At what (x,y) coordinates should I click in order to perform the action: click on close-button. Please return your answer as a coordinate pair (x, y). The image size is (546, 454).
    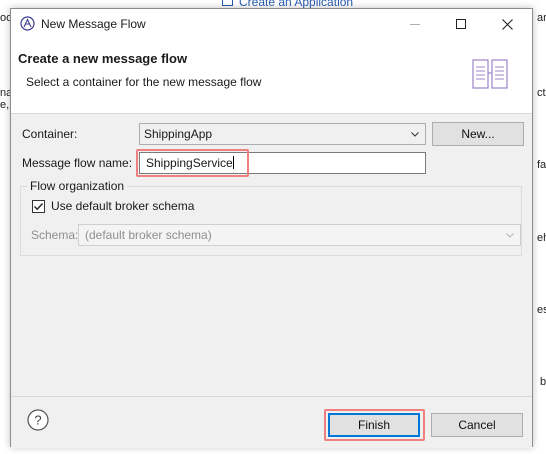
    Looking at the image, I should click on (507, 24).